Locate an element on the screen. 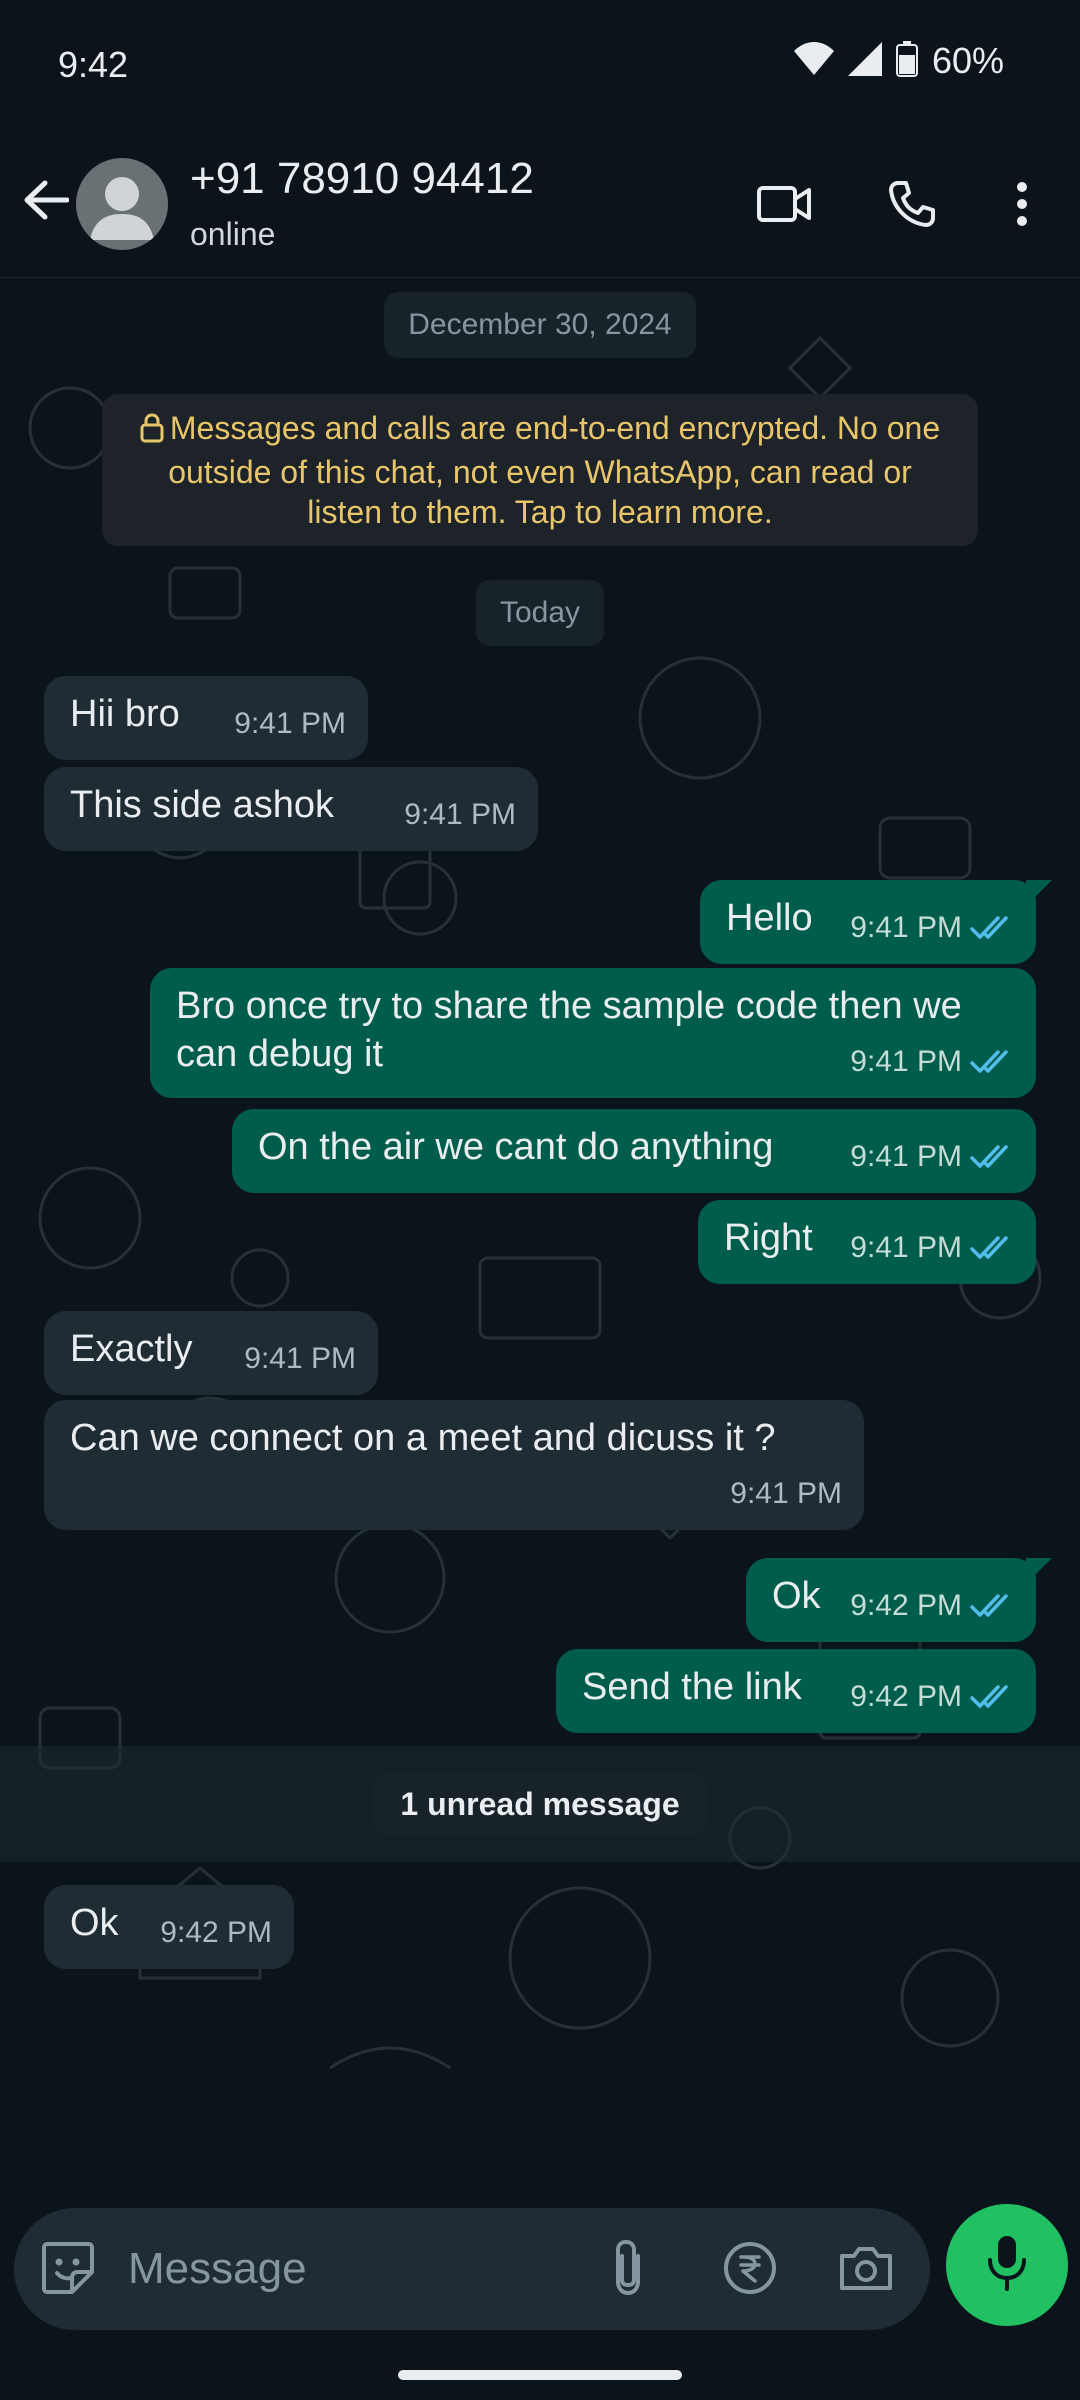 The image size is (1080, 2400). more-vertical-icon is located at coordinates (1022, 206).